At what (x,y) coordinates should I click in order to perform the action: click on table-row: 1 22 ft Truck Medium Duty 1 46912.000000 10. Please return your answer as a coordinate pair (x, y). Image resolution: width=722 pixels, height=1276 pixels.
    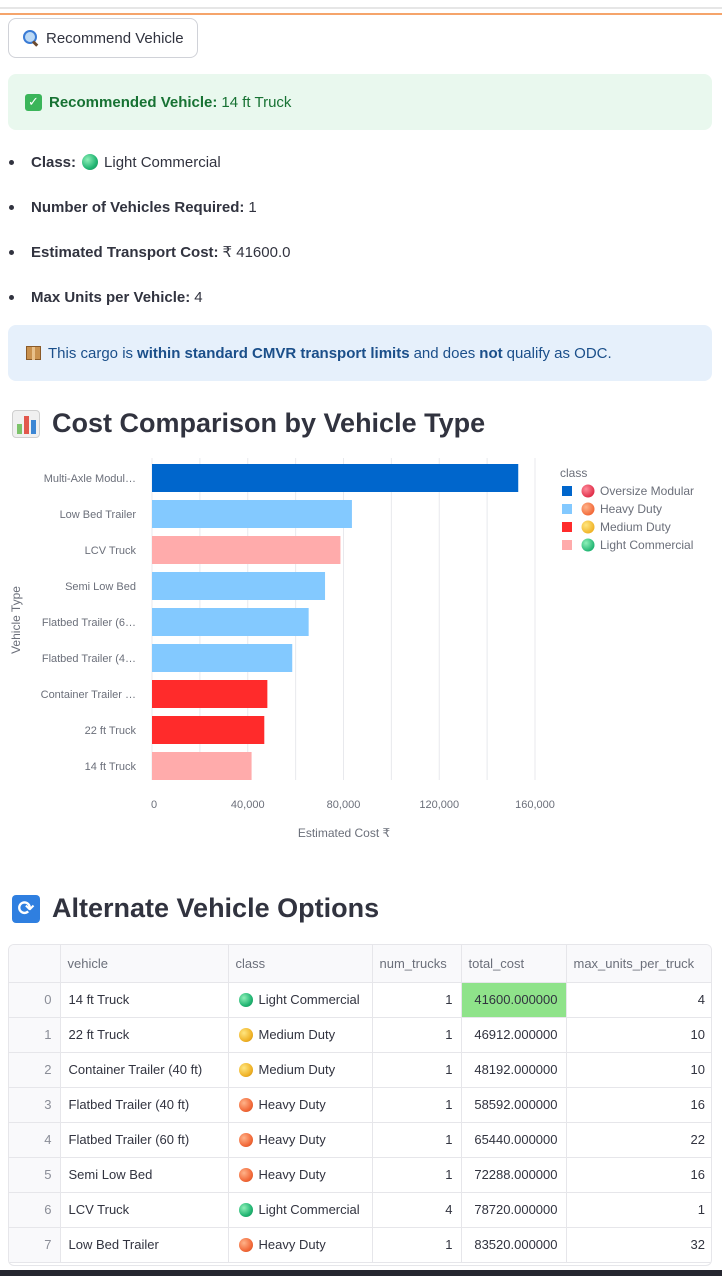
    Looking at the image, I should click on (360, 1035).